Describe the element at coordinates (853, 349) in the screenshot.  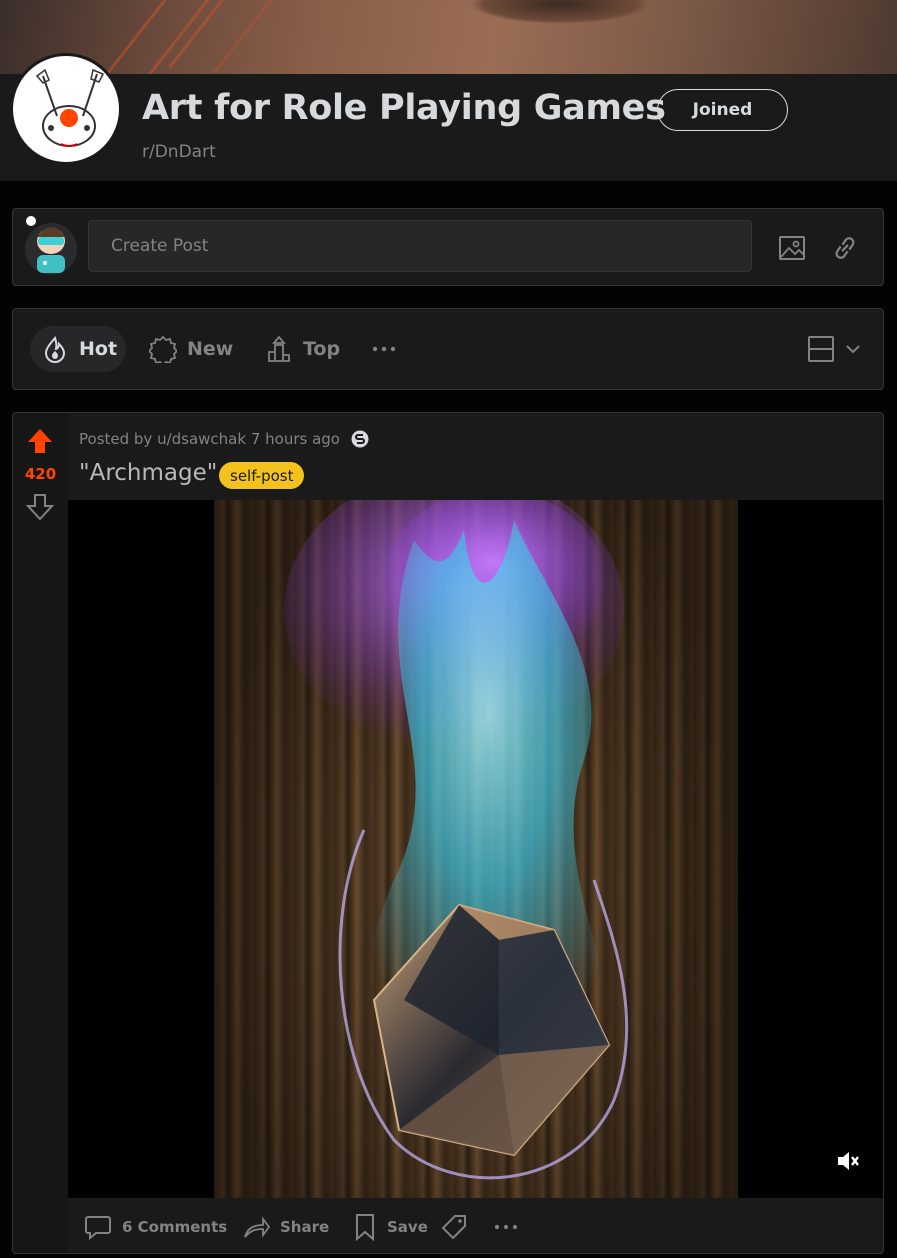
I see `chevron-down-icon` at that location.